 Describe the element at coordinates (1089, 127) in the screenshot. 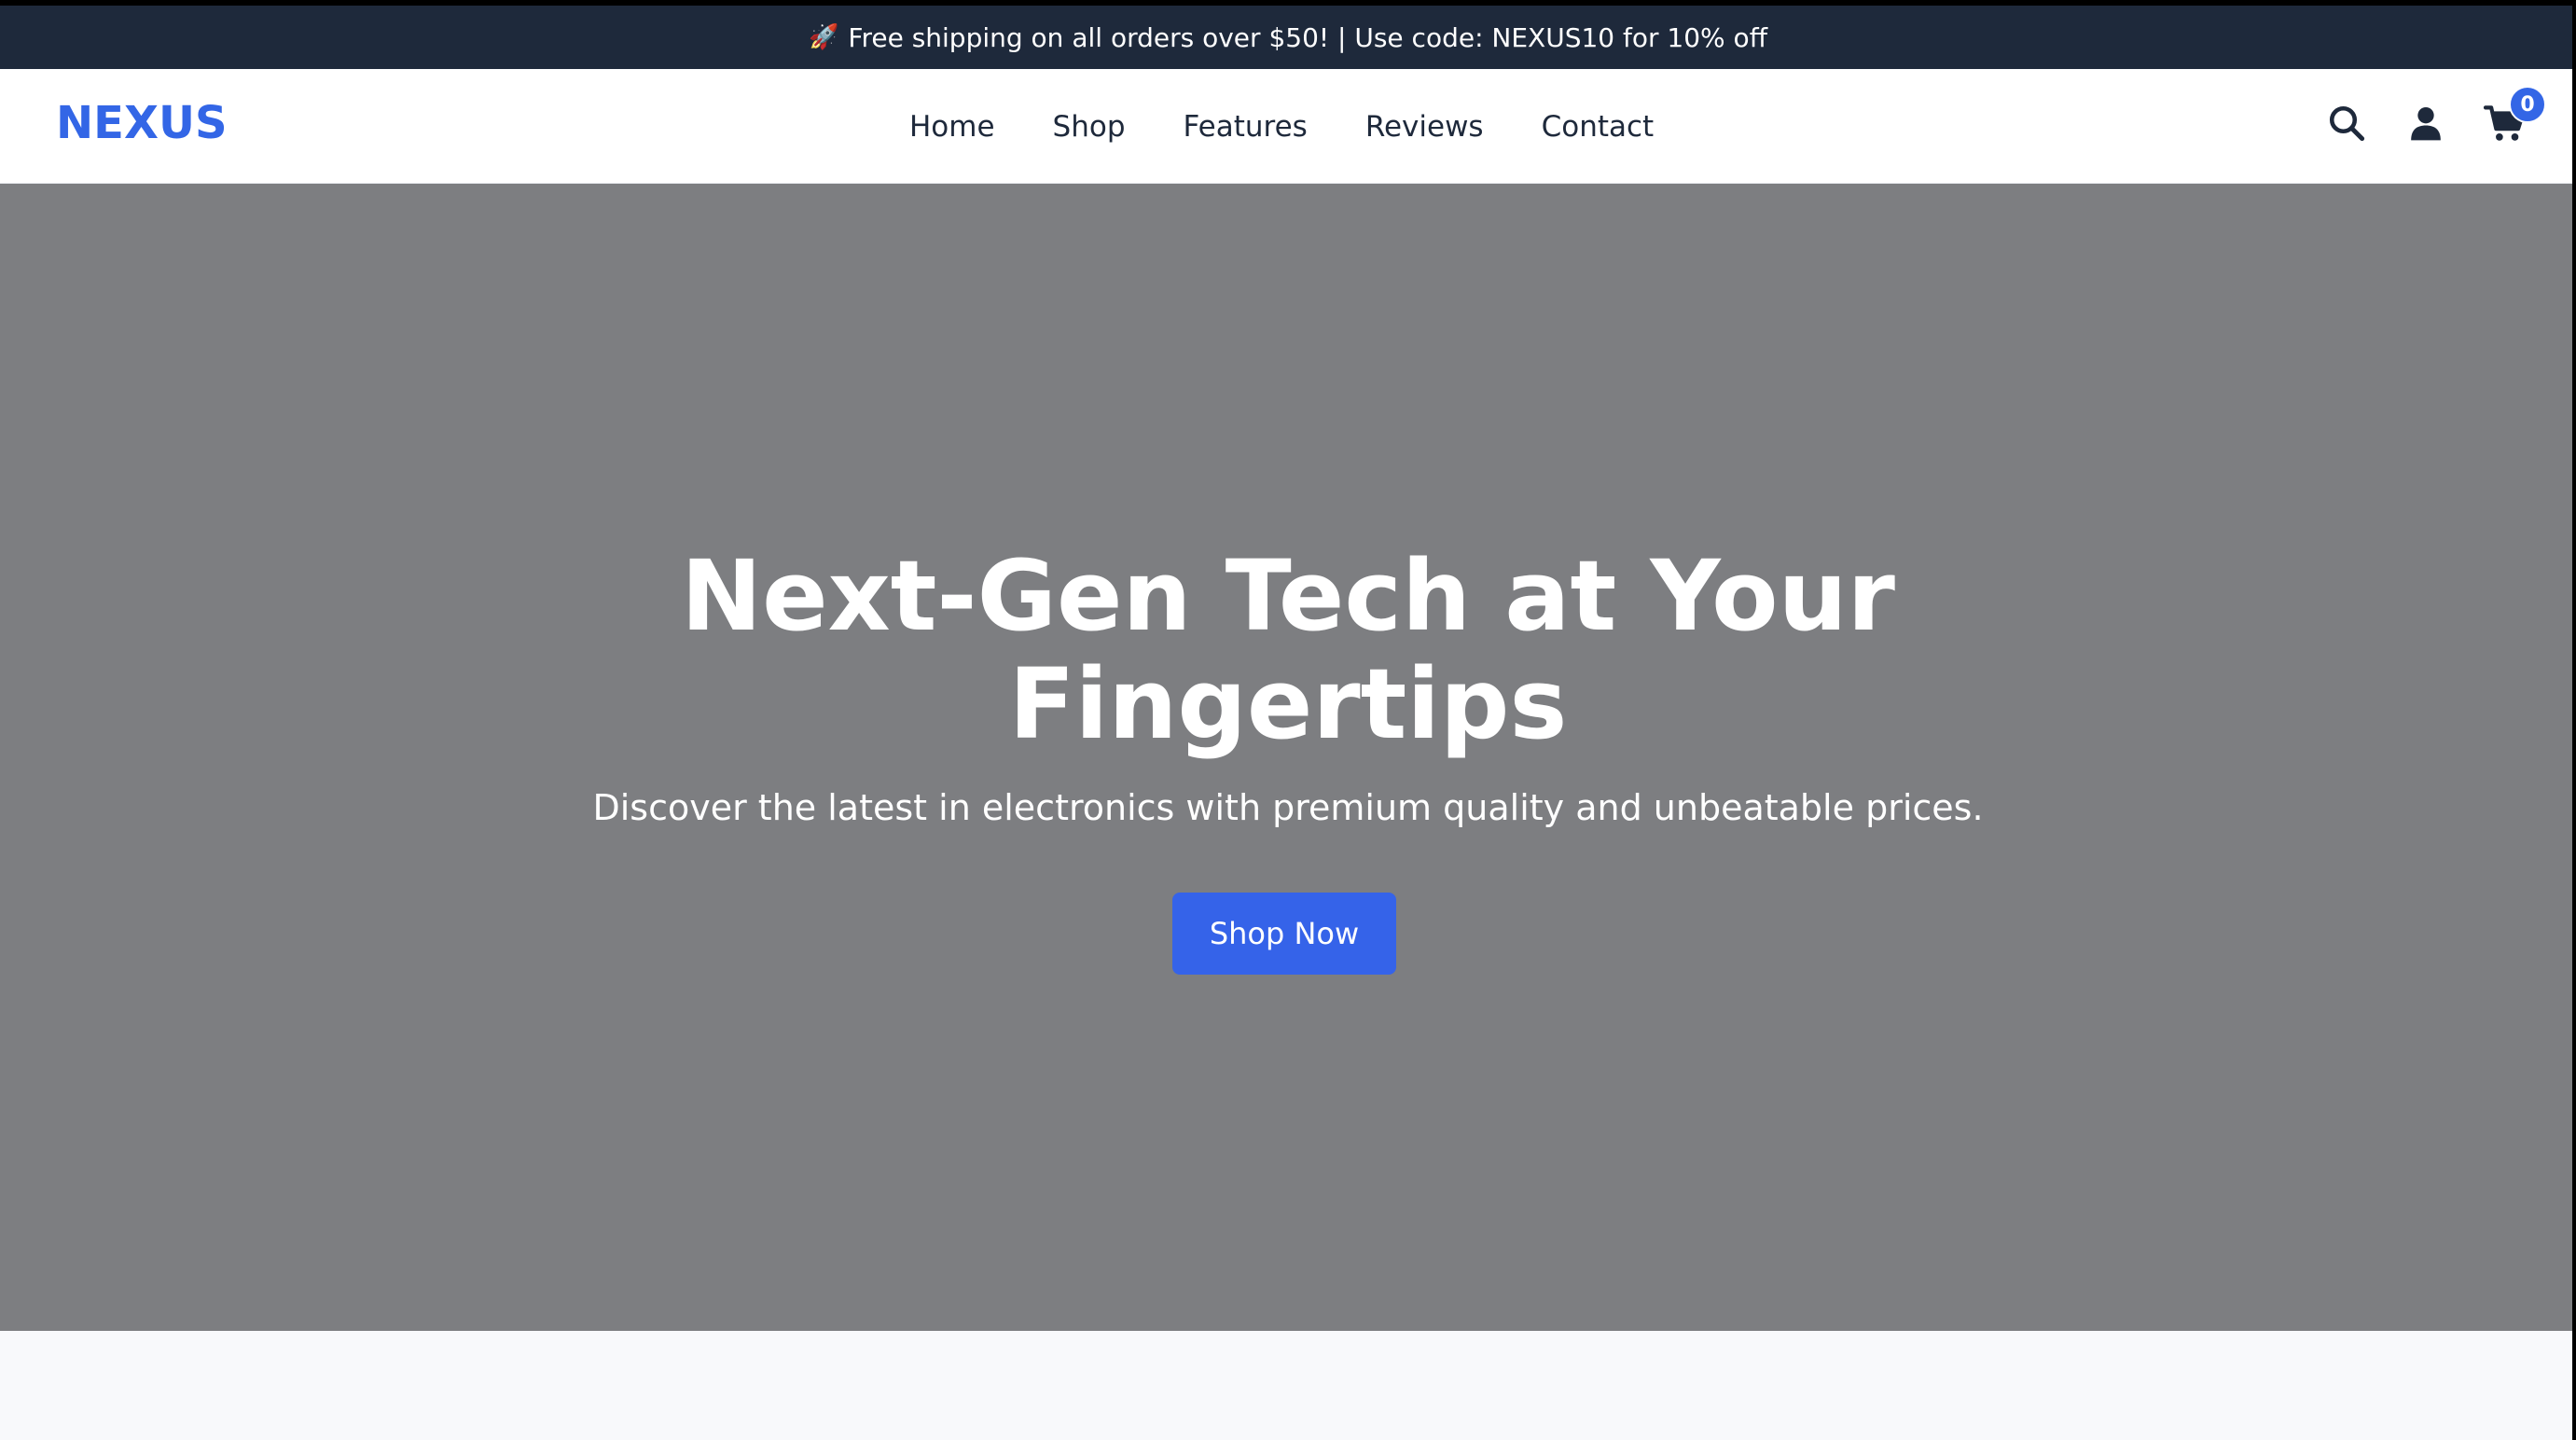

I see `nav-link-shop: Shop` at that location.